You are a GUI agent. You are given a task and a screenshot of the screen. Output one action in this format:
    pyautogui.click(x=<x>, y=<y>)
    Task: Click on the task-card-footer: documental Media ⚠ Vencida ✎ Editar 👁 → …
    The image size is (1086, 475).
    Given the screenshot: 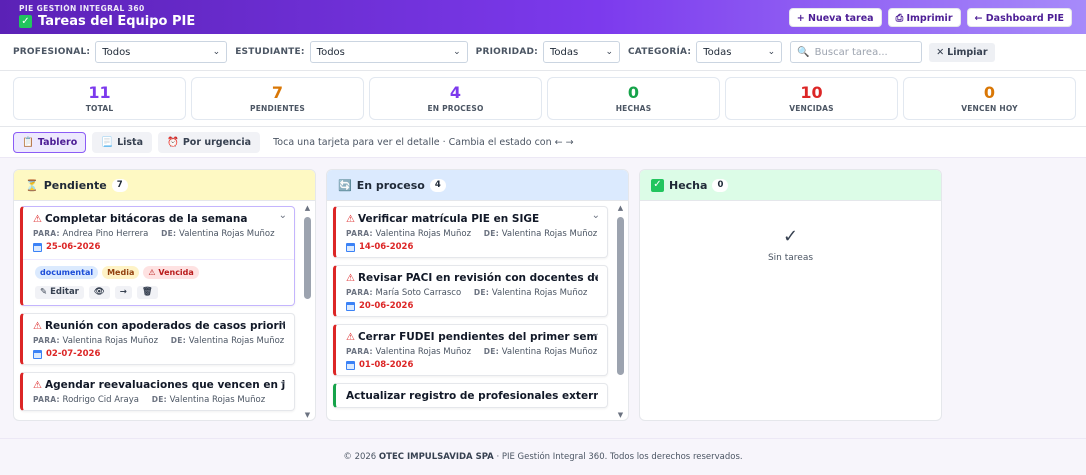 What is the action you would take?
    pyautogui.click(x=158, y=282)
    